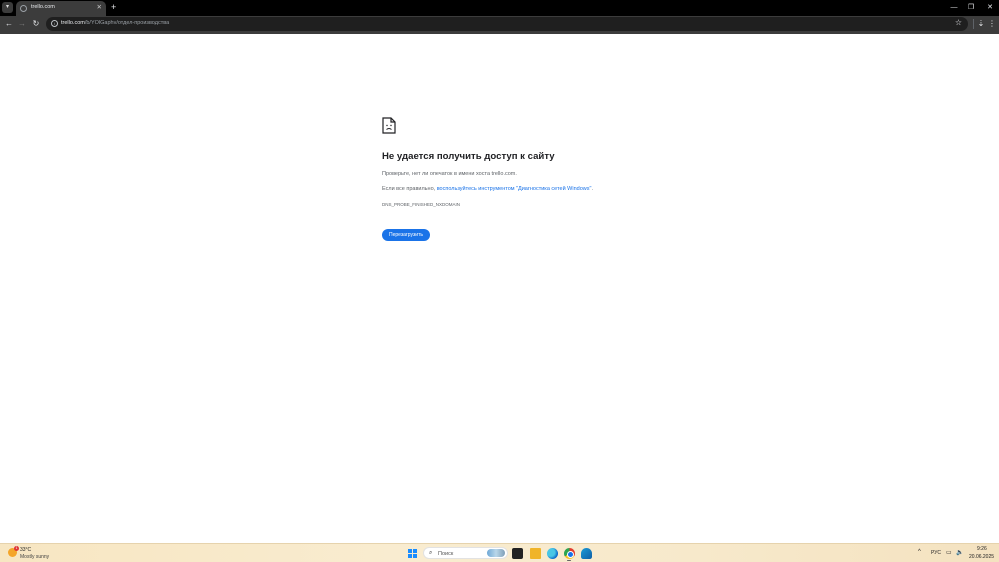 The image size is (999, 562). I want to click on new-tab-button: +, so click(113, 7).